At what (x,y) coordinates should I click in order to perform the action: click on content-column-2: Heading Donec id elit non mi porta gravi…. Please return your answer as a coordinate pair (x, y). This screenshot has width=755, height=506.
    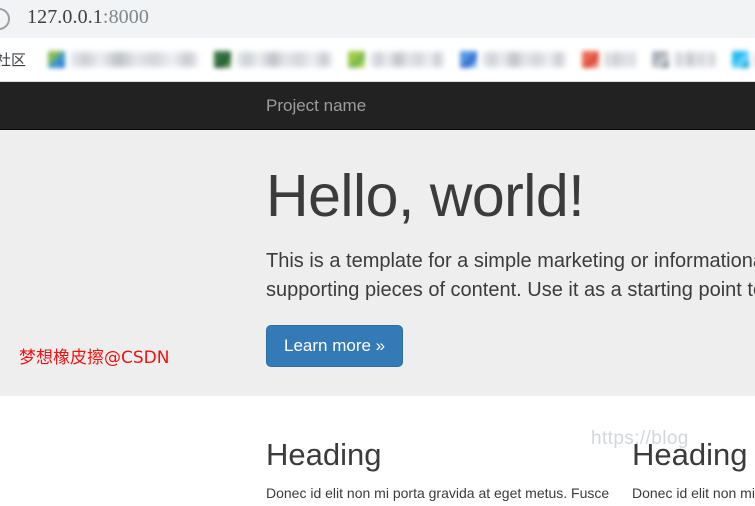
    Looking at the image, I should click on (693, 471).